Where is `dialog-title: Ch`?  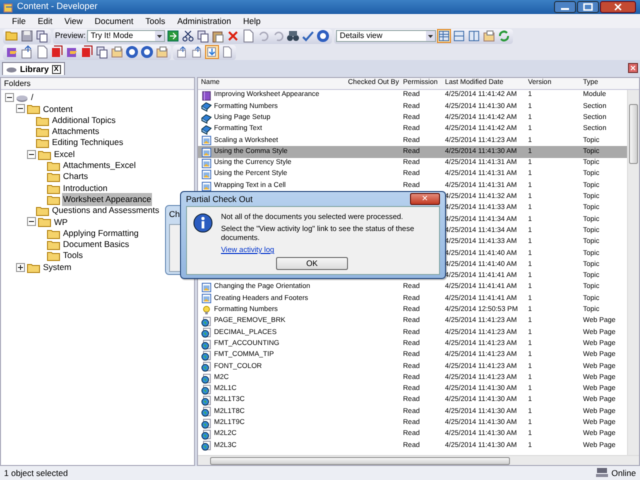 dialog-title: Ch is located at coordinates (174, 214).